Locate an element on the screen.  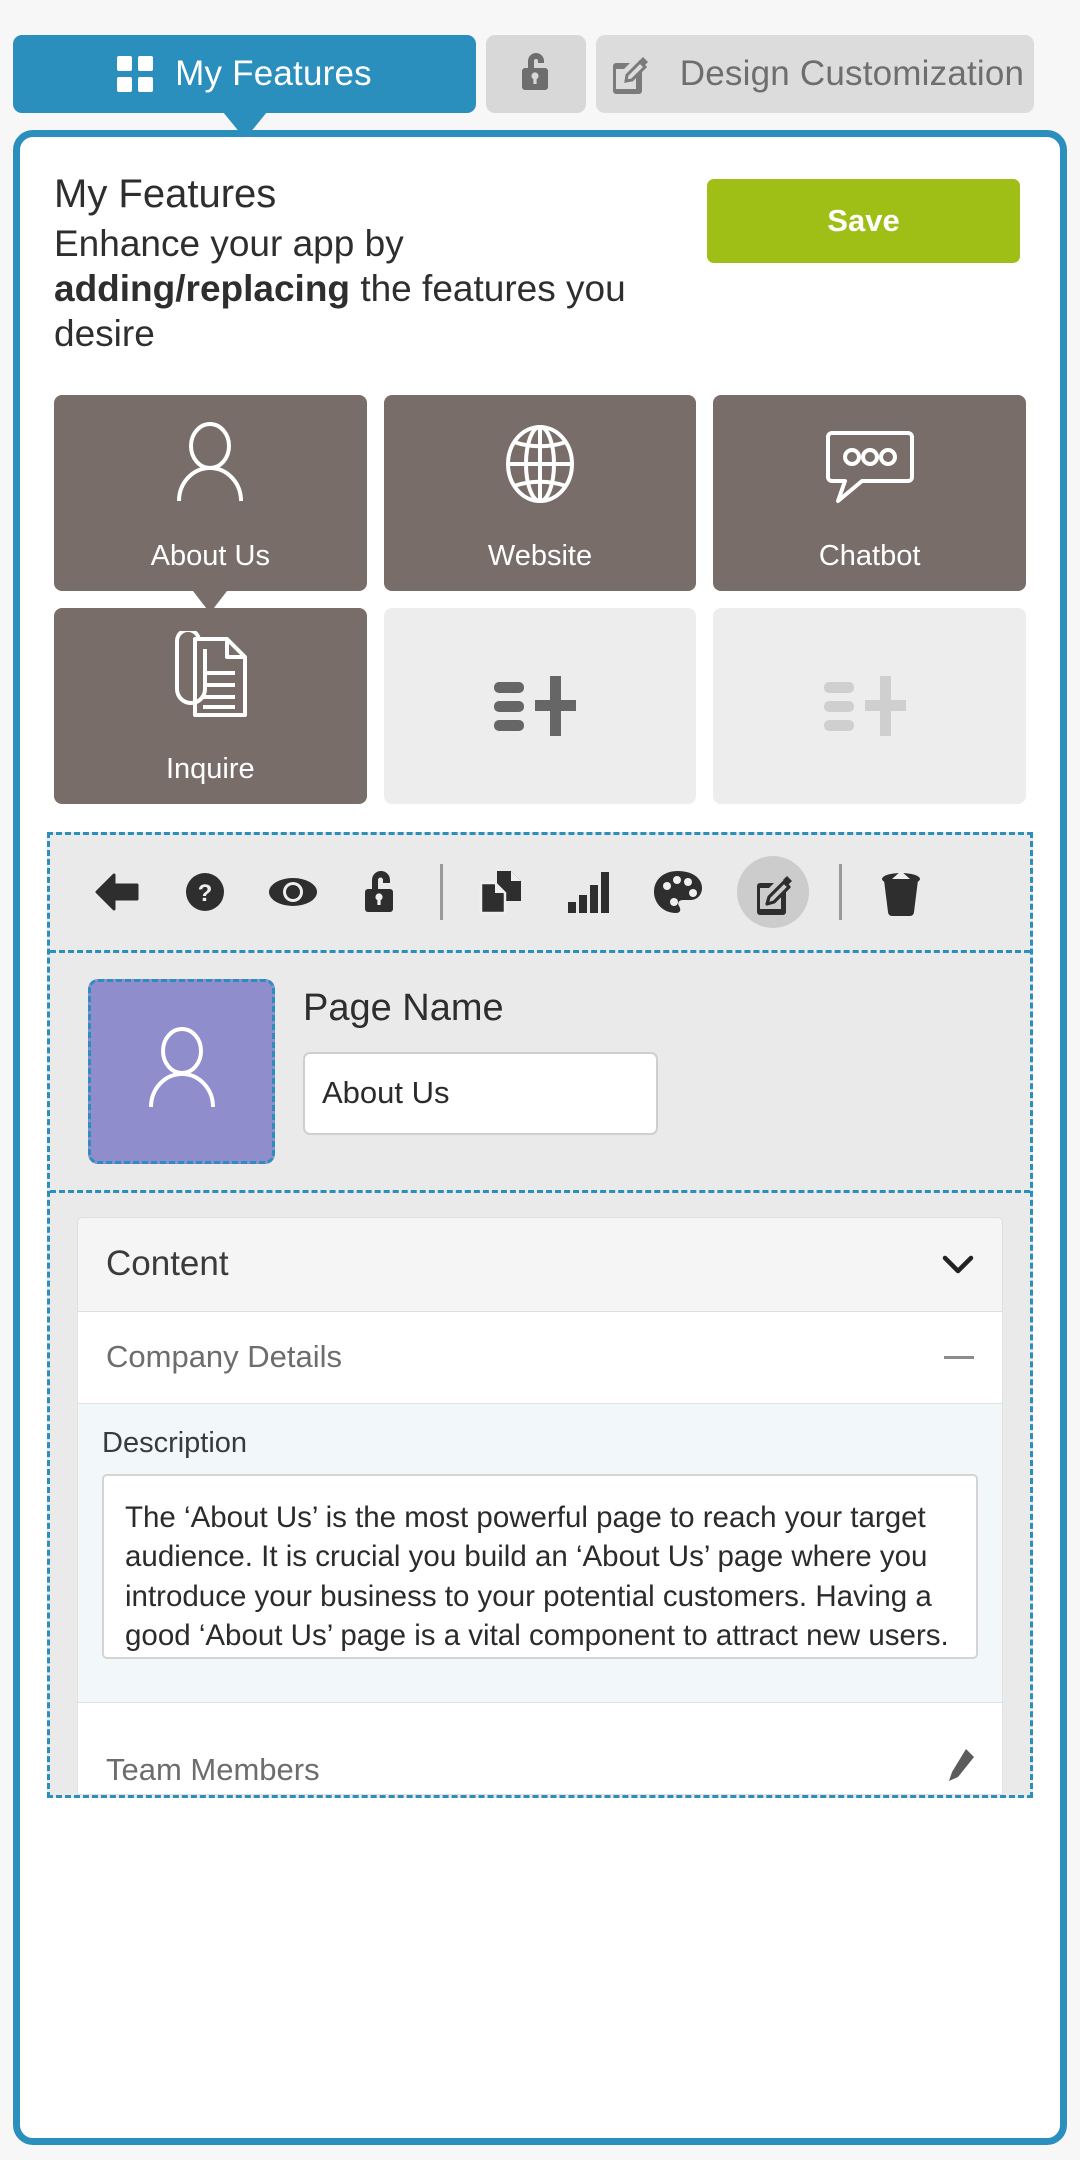
feature-tile-about-us: About Us is located at coordinates (210, 492).